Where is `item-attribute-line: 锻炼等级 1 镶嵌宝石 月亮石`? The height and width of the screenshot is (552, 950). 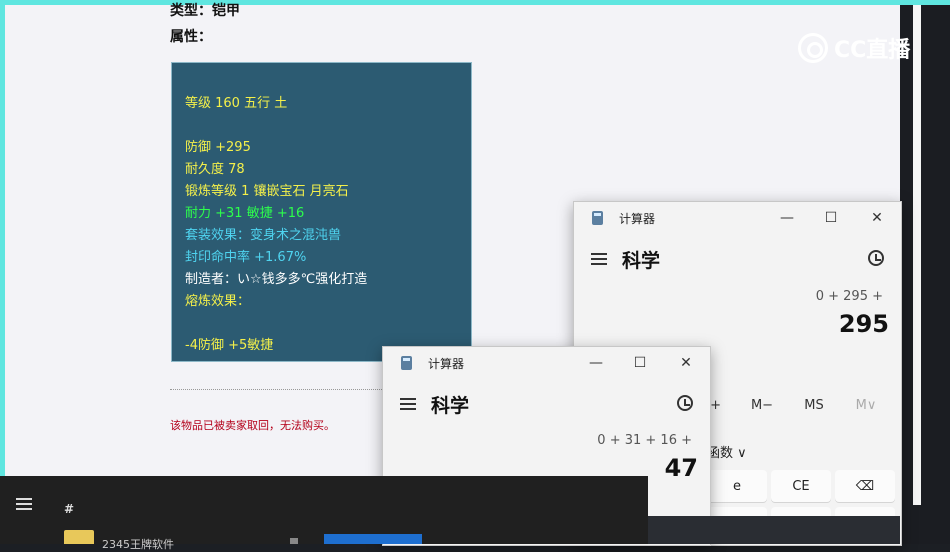
item-attribute-line: 锻炼等级 1 镶嵌宝石 月亮石 is located at coordinates (267, 191).